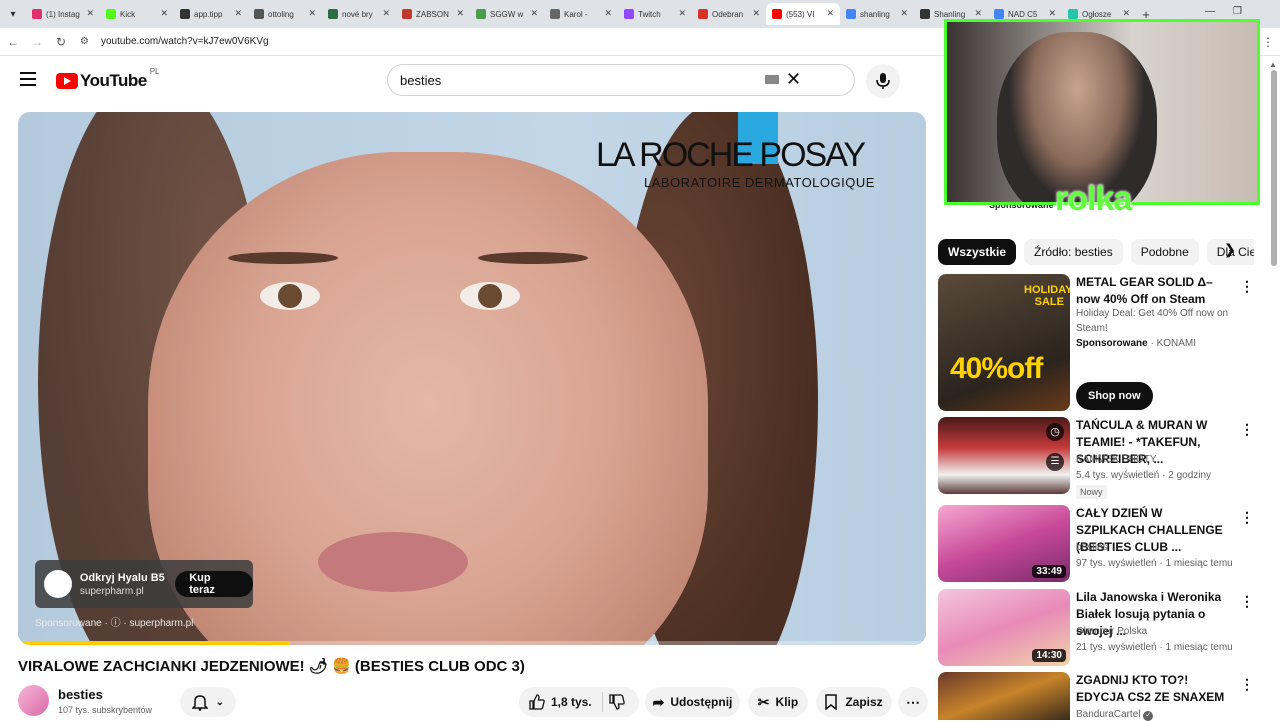  Describe the element at coordinates (154, 71) in the screenshot. I see `country-code: PL` at that location.